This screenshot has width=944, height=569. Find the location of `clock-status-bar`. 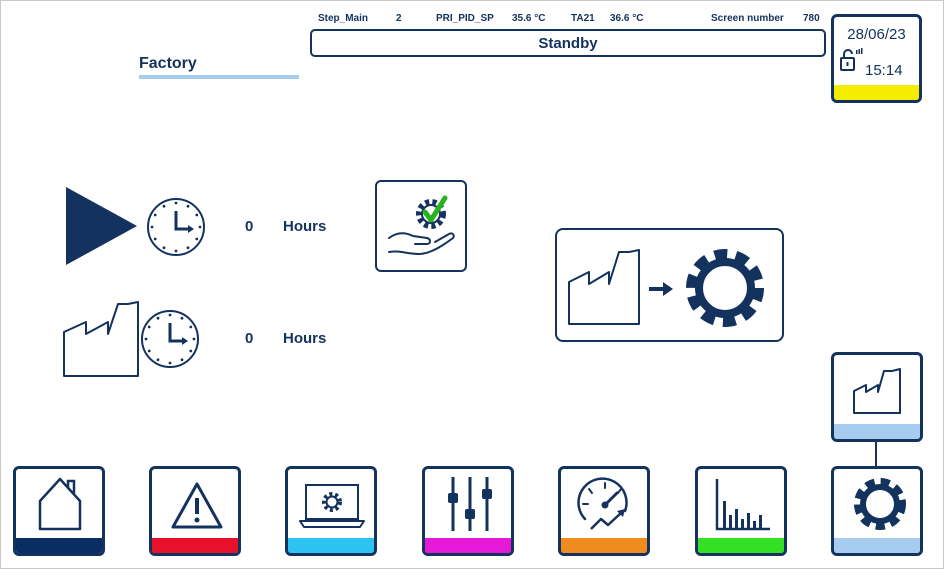

clock-status-bar is located at coordinates (876, 92).